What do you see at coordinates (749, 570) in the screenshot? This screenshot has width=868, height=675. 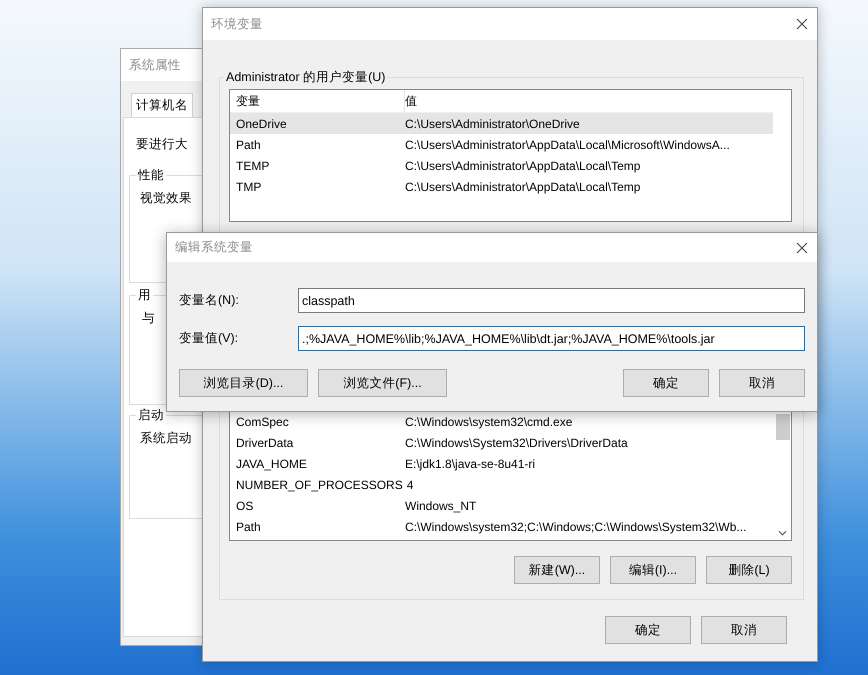 I see `dialog-button: 删除(L)` at bounding box center [749, 570].